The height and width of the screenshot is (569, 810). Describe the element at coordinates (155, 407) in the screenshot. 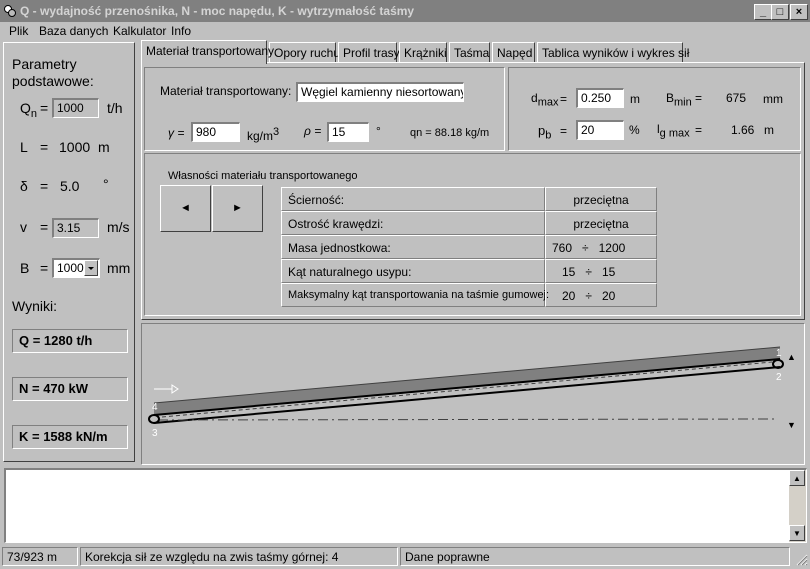

I see `point-label: 4` at that location.